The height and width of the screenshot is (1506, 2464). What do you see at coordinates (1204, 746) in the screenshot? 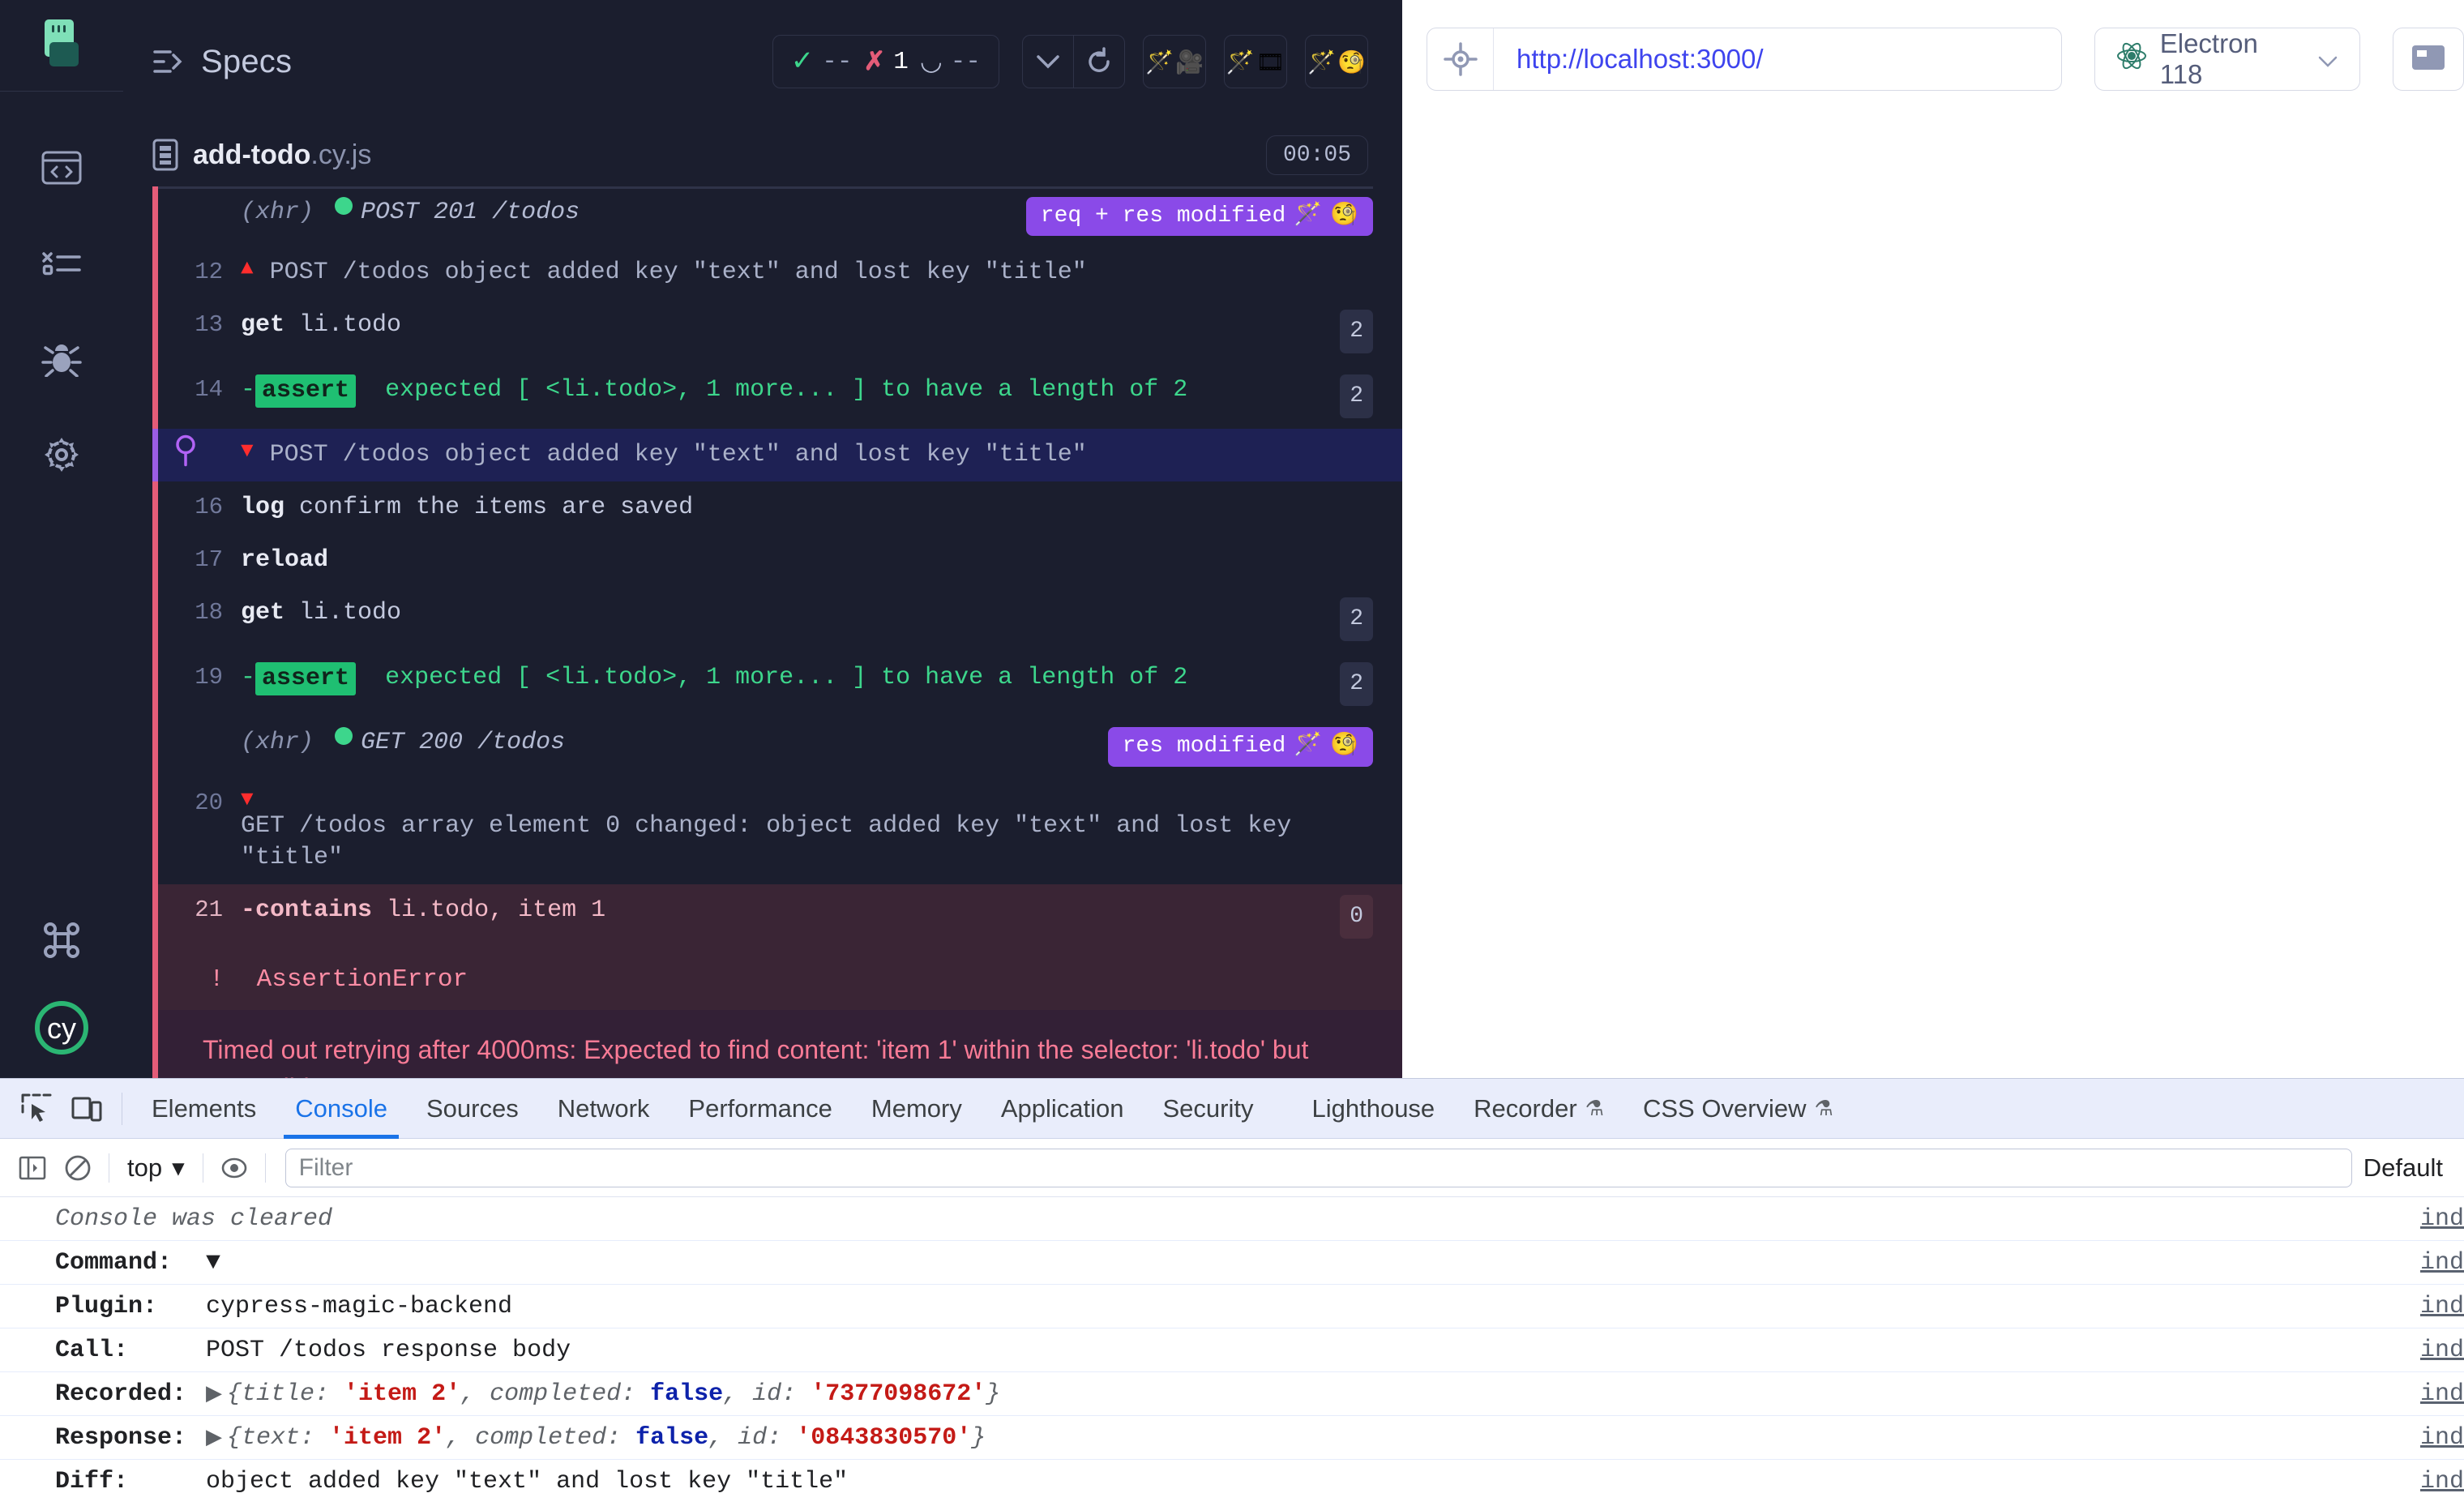
I see `xhr-badge-label: res modified` at bounding box center [1204, 746].